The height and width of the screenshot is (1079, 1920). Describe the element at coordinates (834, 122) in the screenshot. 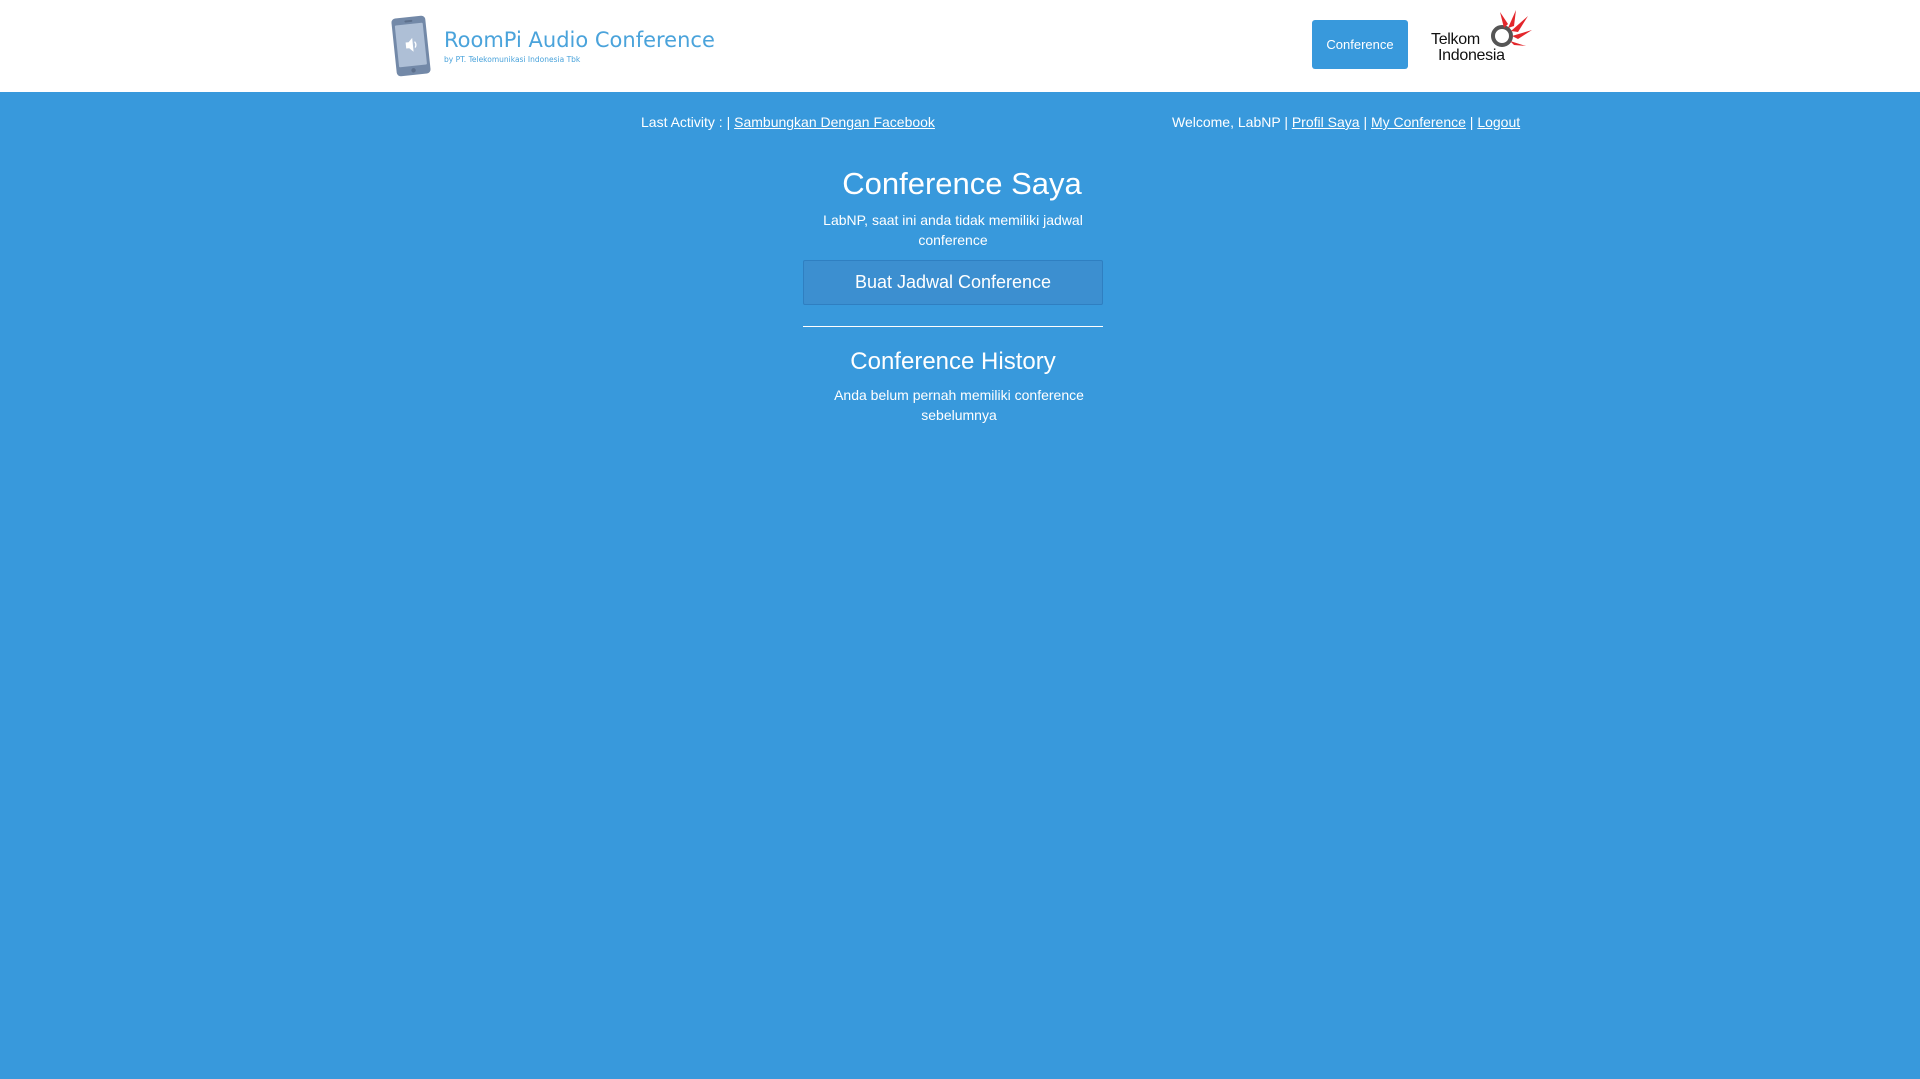

I see `facebook-connect-link: Sambungkan Dengan Facebook` at that location.